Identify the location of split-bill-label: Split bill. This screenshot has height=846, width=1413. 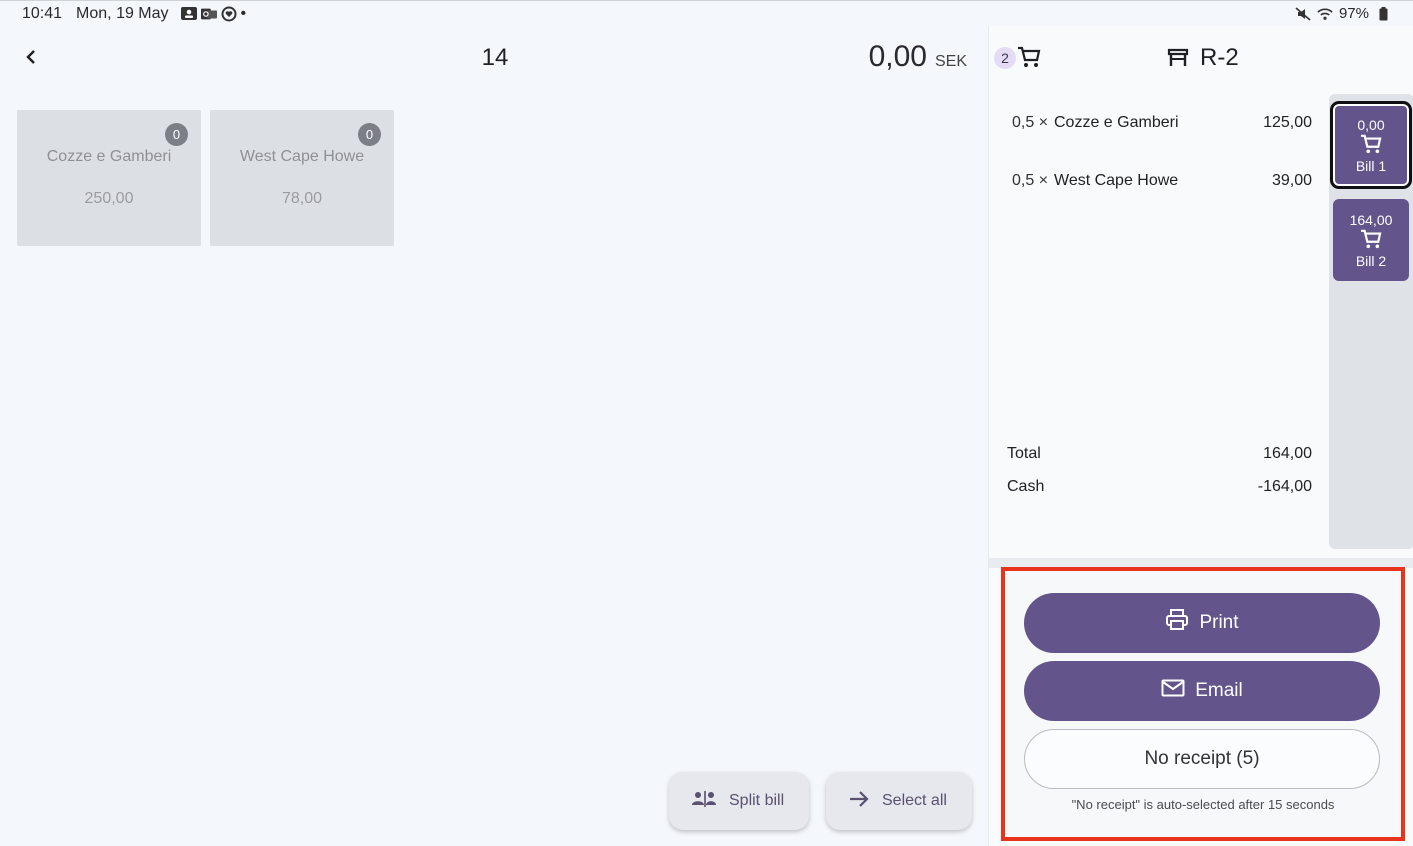
(757, 800).